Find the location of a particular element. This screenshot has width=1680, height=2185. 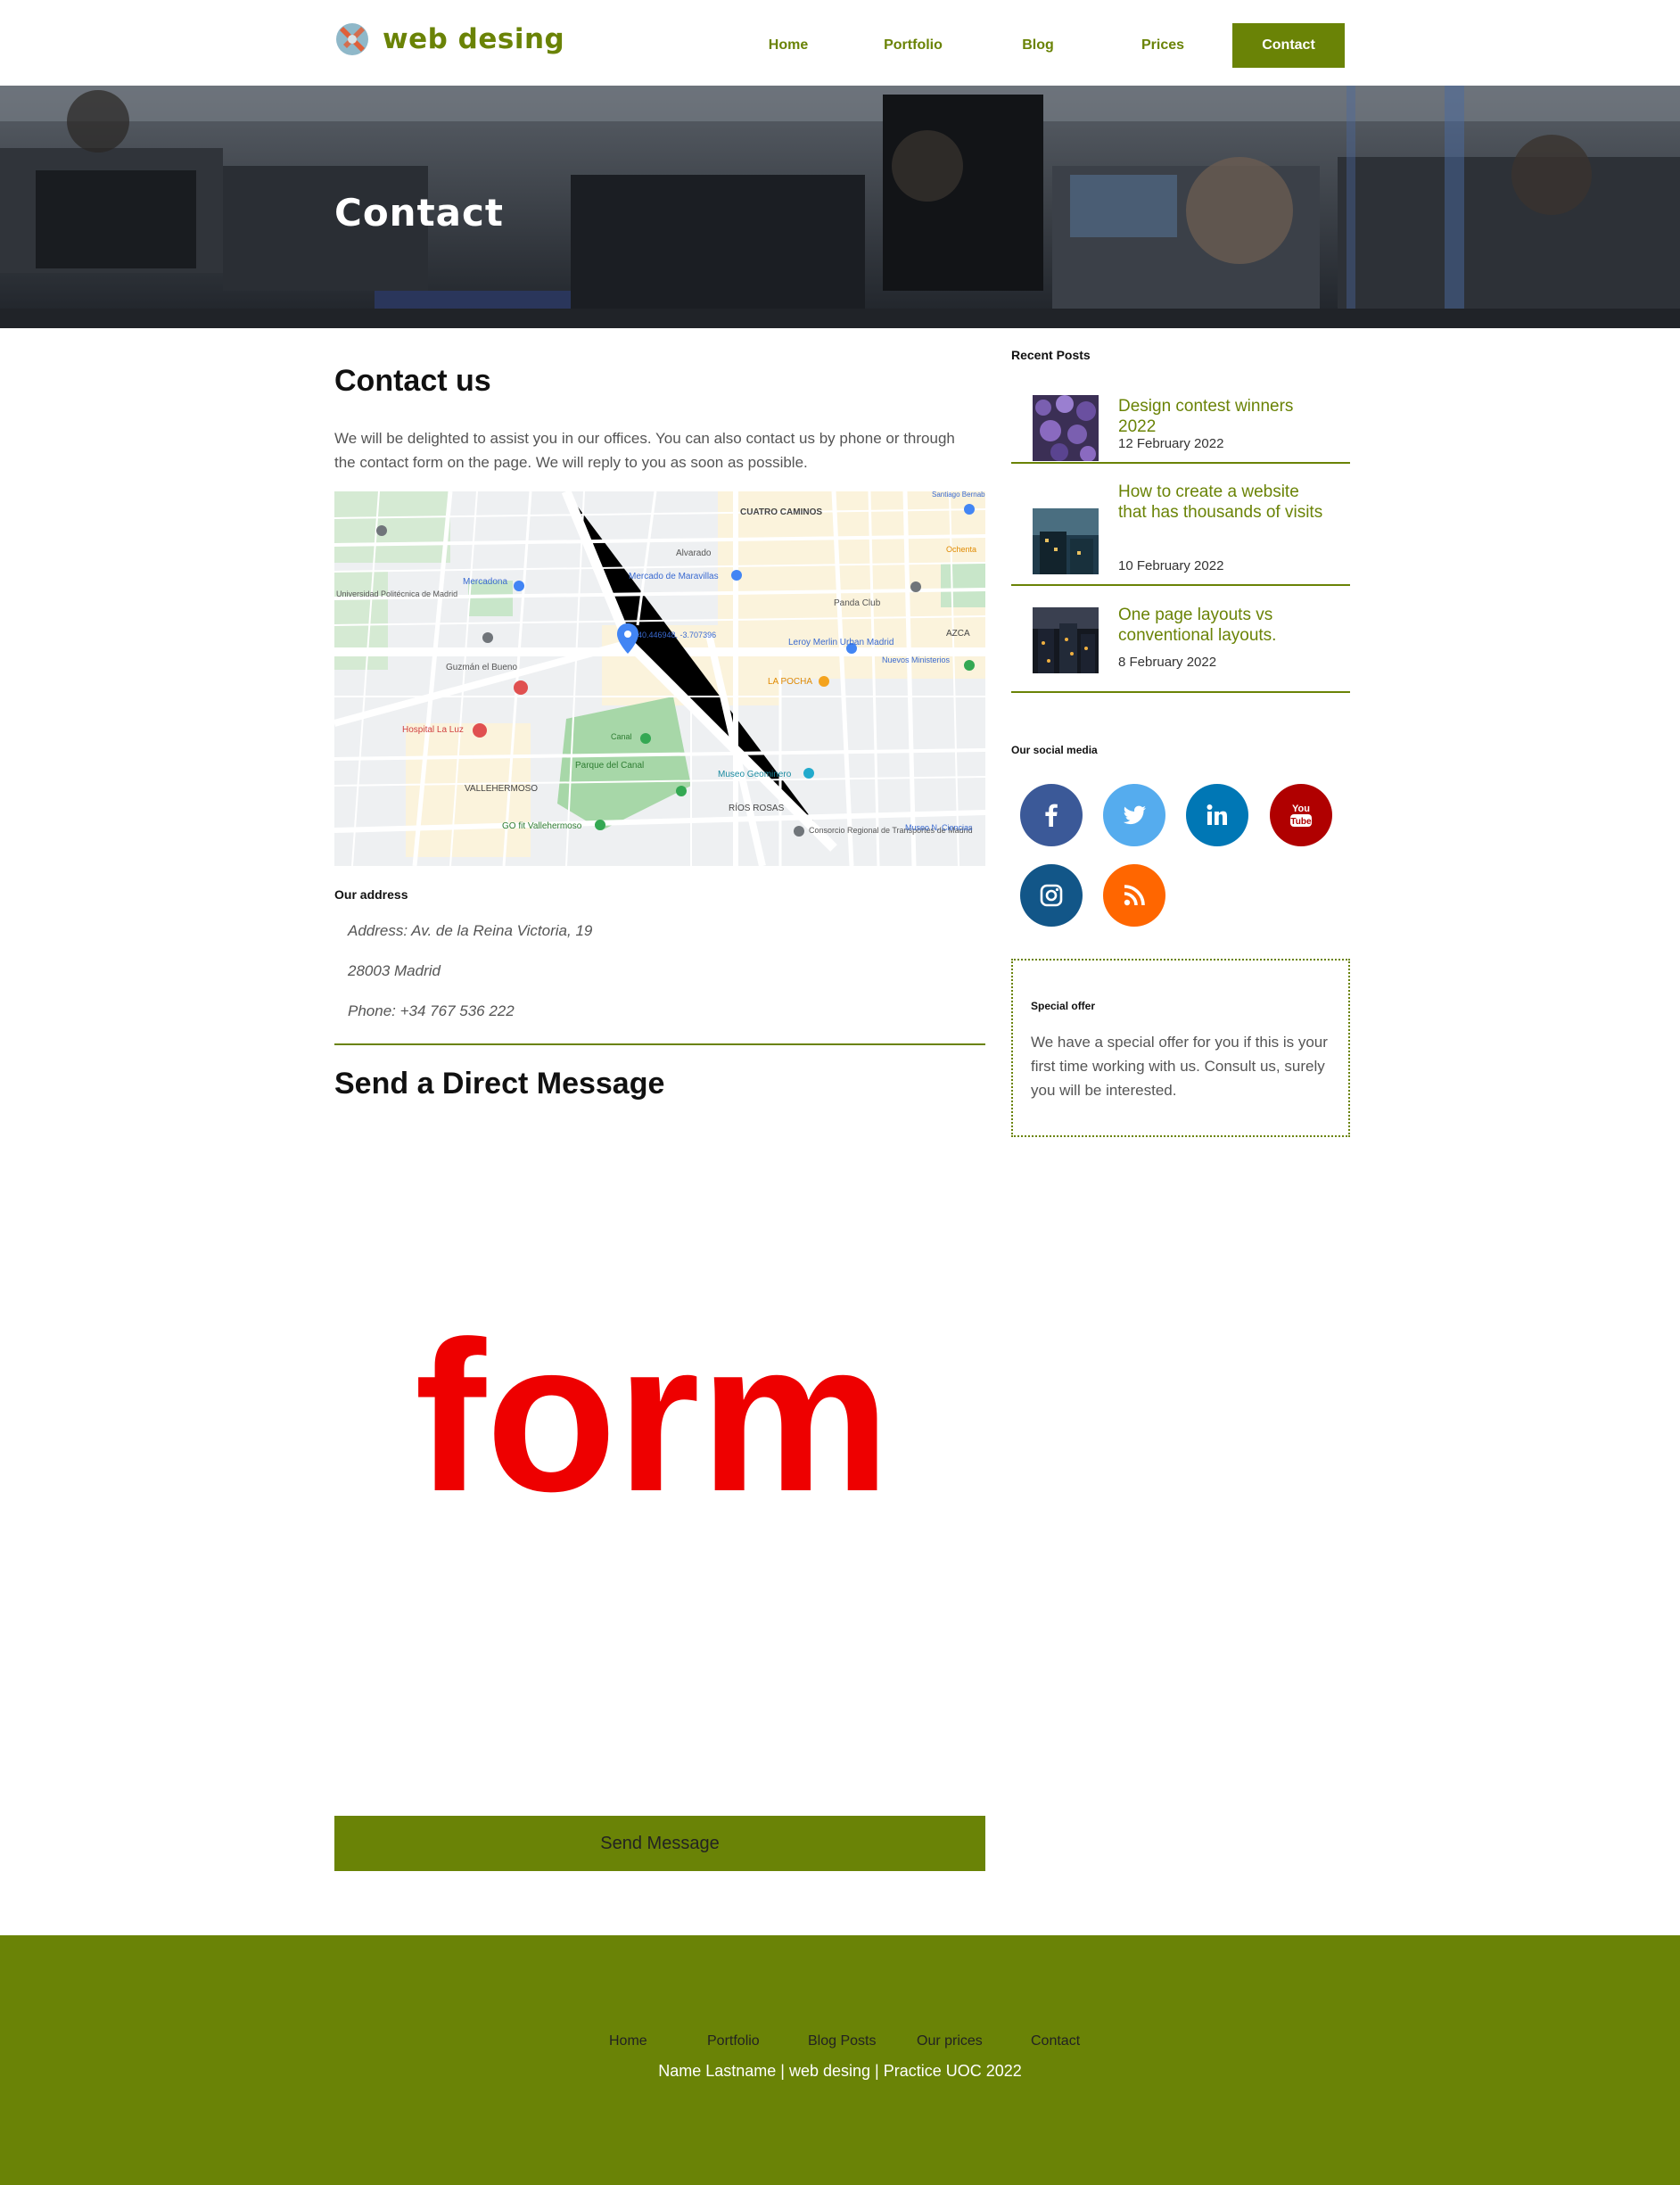

logo-text: web desing is located at coordinates (474, 39).